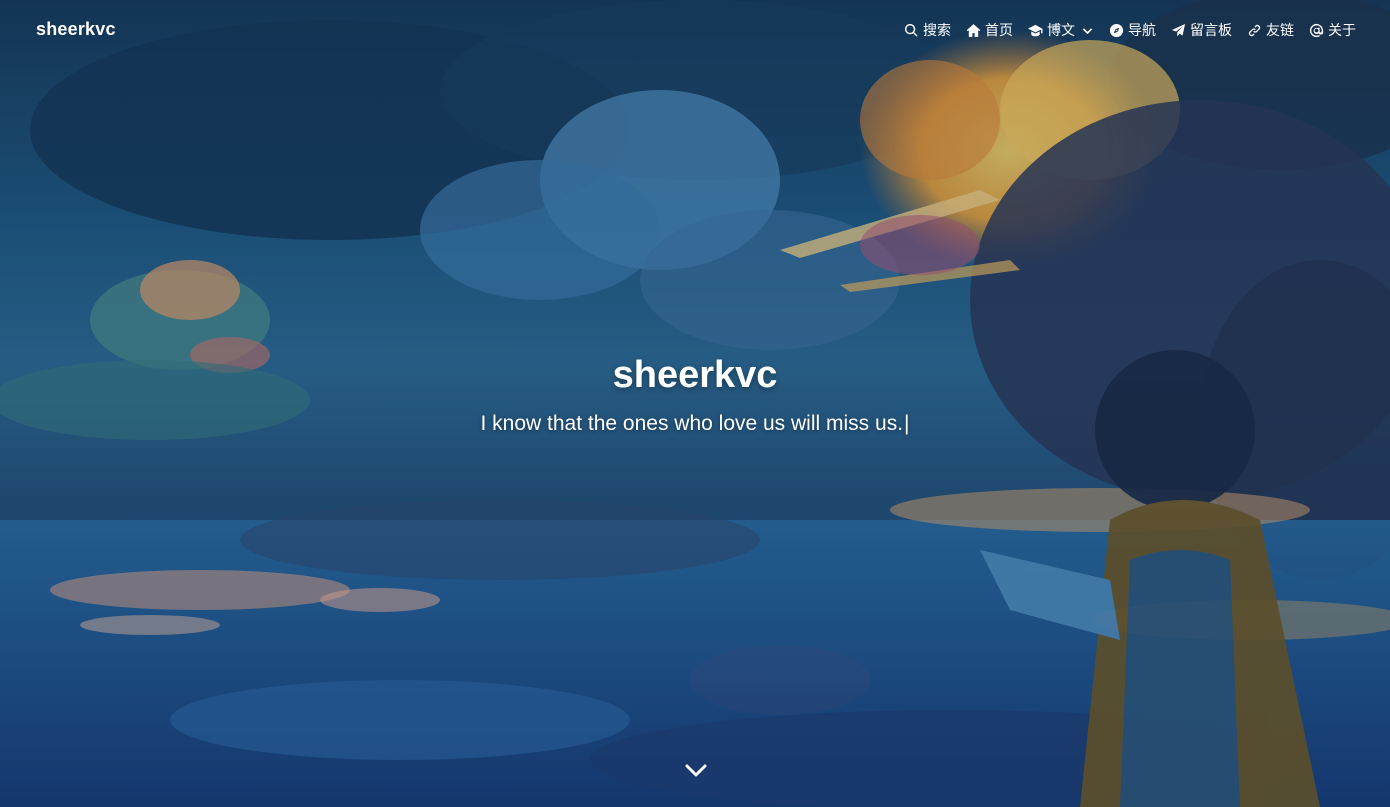 This screenshot has height=807, width=1390. I want to click on nav-item-label: 导航, so click(1142, 30).